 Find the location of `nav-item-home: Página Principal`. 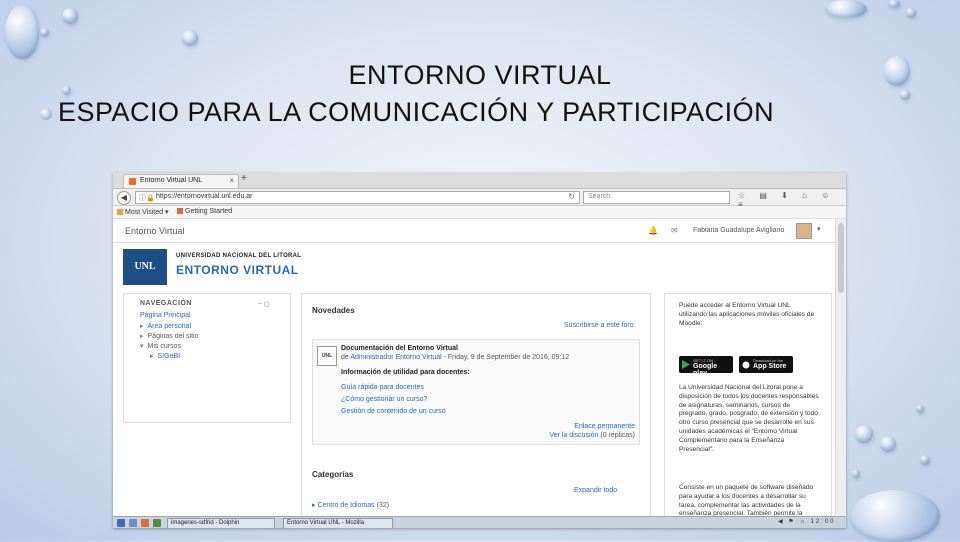

nav-item-home: Página Principal is located at coordinates (165, 315).